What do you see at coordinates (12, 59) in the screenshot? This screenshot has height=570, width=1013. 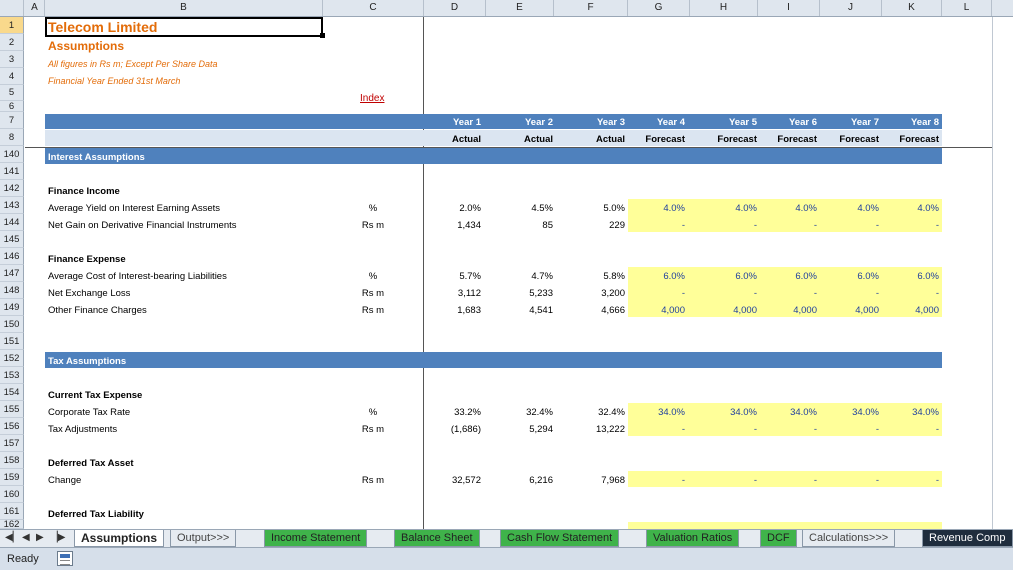 I see `row-header-3: 3` at bounding box center [12, 59].